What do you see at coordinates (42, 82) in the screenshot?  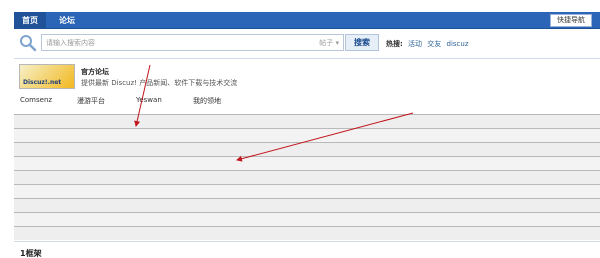 I see `logo-text: Discuz!.net` at bounding box center [42, 82].